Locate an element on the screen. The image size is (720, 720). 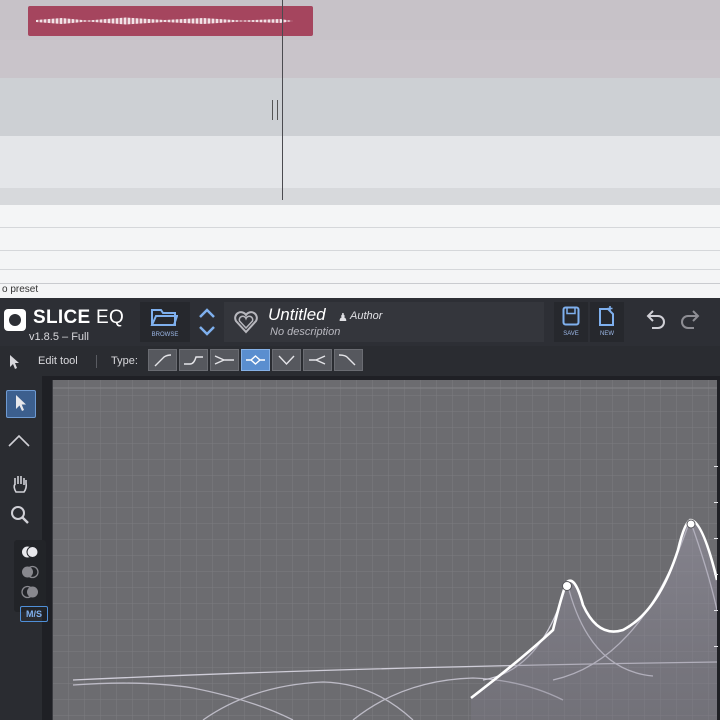
user-icon: ♟ is located at coordinates (343, 318).